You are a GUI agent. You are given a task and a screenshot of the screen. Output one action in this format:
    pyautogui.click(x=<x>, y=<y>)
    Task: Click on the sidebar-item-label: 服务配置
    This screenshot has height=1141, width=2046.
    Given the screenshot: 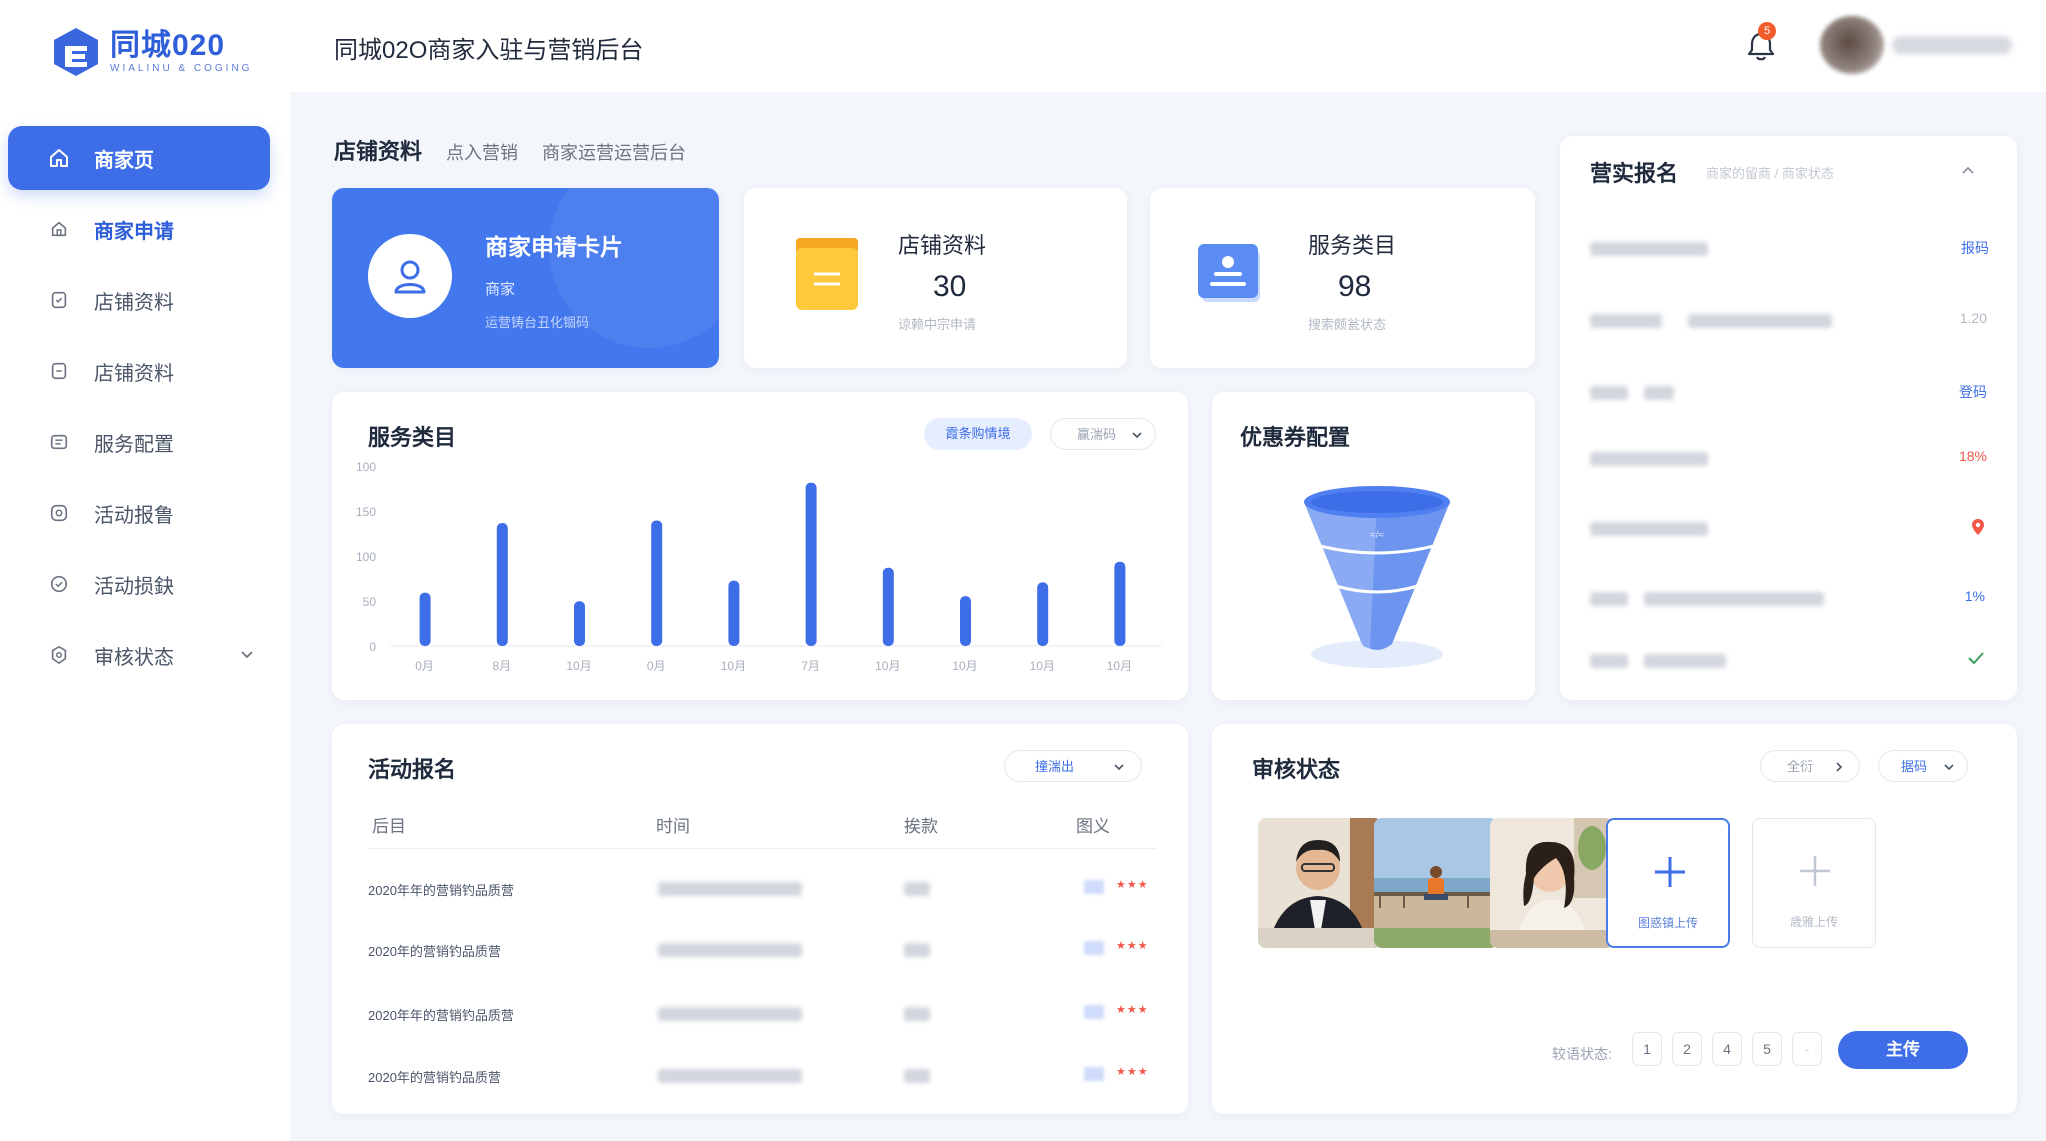 What is the action you would take?
    pyautogui.click(x=134, y=444)
    